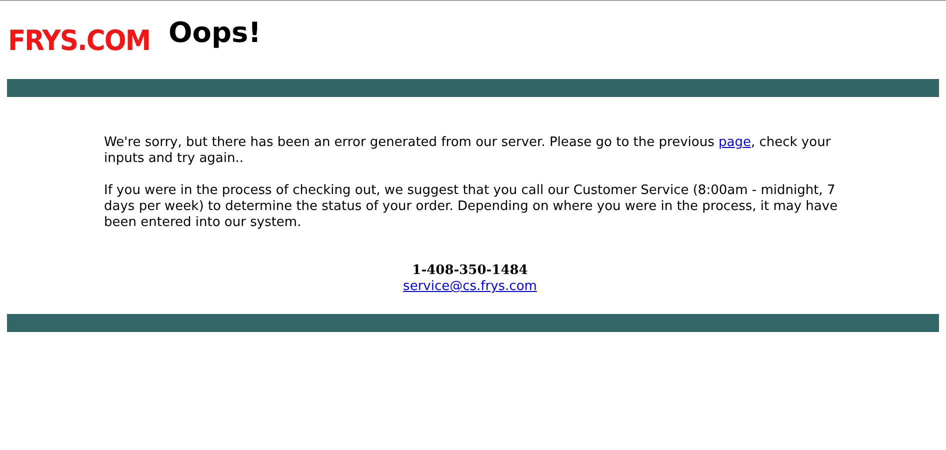  I want to click on page-title: Oops!, so click(214, 33).